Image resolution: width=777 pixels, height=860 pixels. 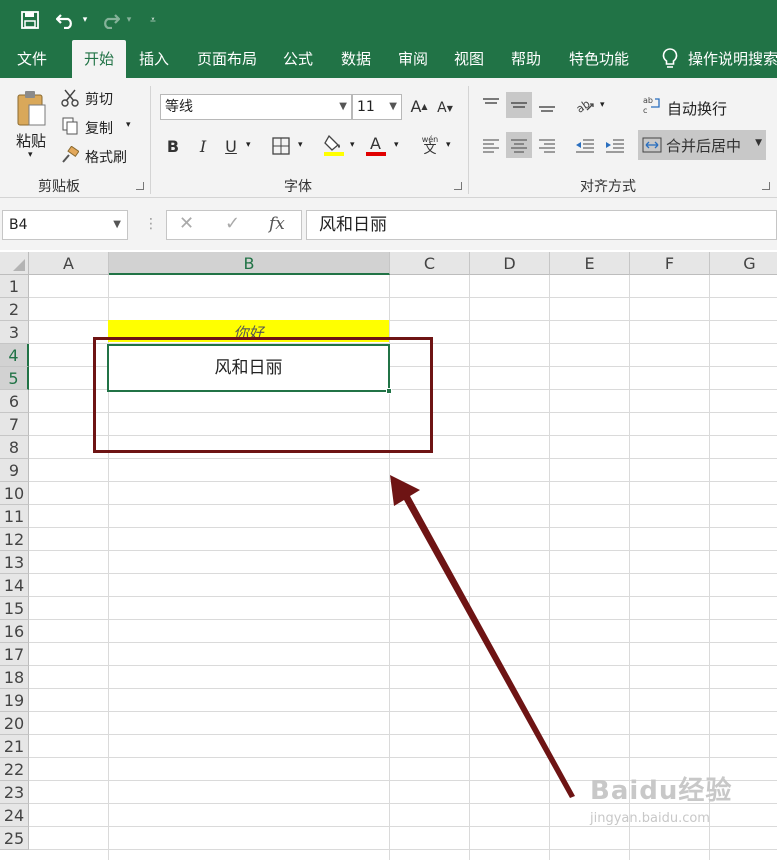 What do you see at coordinates (445, 108) in the screenshot?
I see `decrease-font-icon: A ▼` at bounding box center [445, 108].